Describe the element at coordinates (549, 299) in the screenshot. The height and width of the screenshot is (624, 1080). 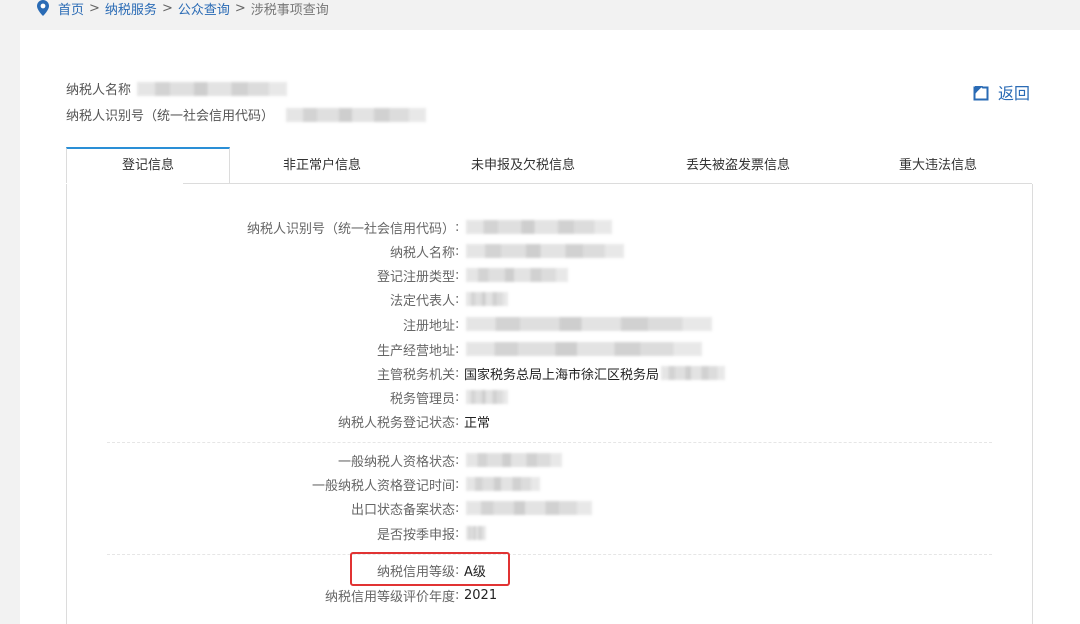
I see `field-row: 法定代表人:` at that location.